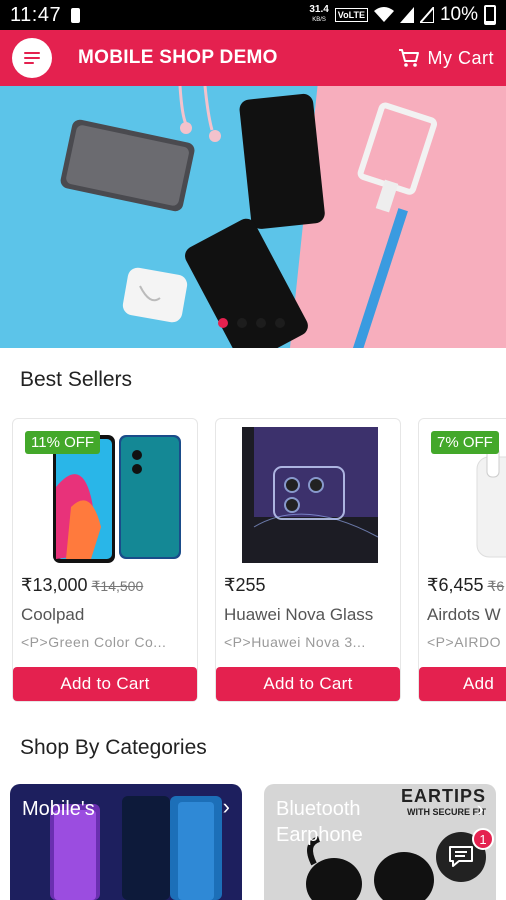 This screenshot has height=900, width=506. Describe the element at coordinates (32, 53) in the screenshot. I see `menu-icon` at that location.